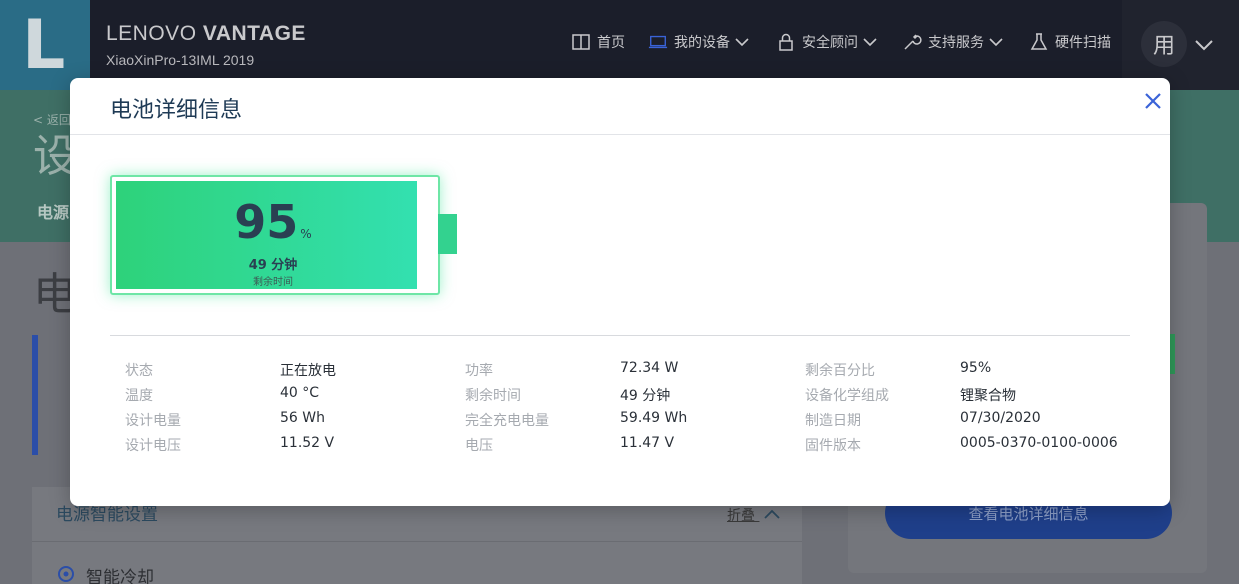  What do you see at coordinates (833, 446) in the screenshot?
I see `spec-label-firmware-version: 固件版本` at bounding box center [833, 446].